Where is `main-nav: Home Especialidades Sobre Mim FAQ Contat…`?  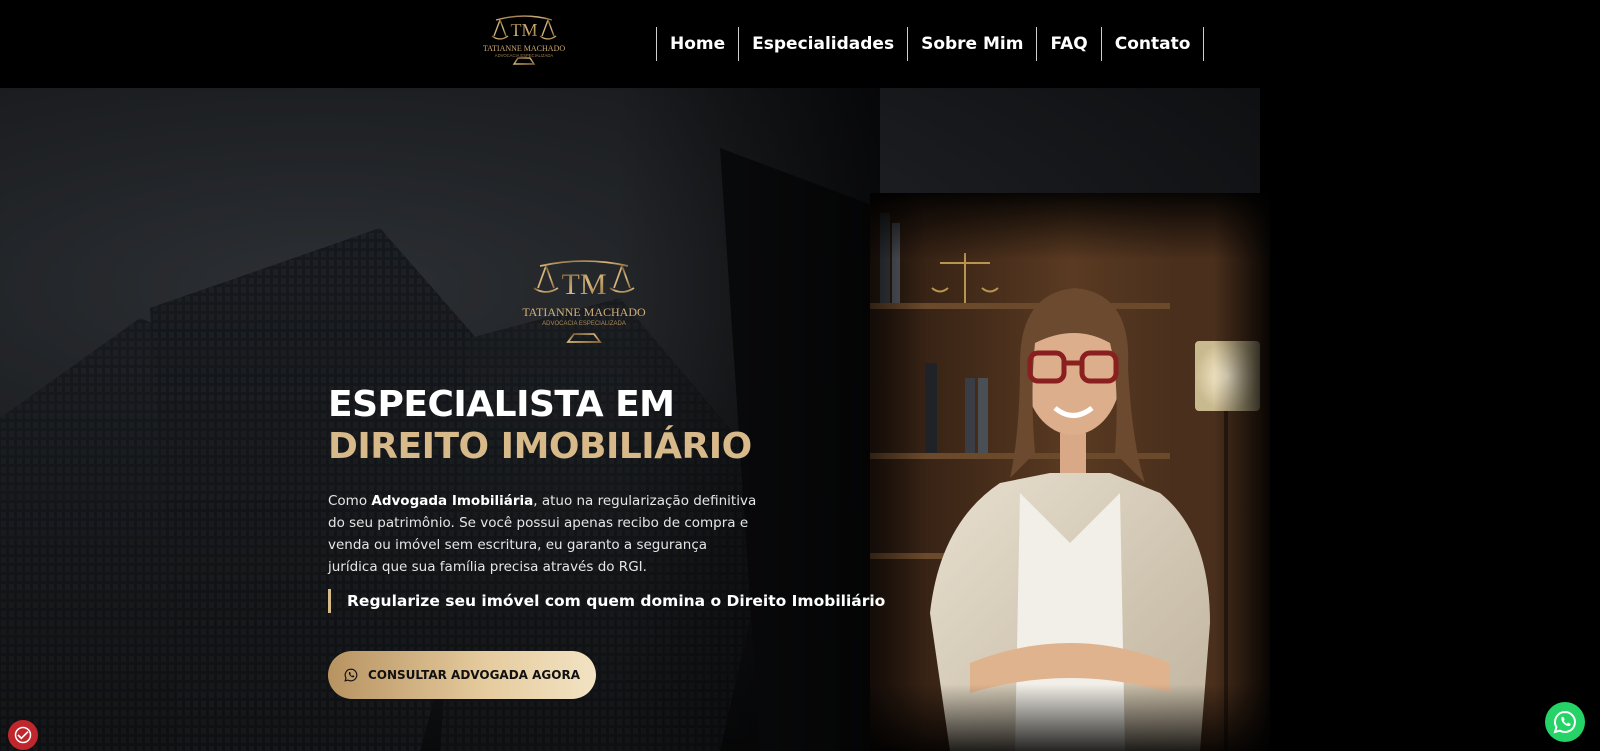 main-nav: Home Especialidades Sobre Mim FAQ Contat… is located at coordinates (930, 44).